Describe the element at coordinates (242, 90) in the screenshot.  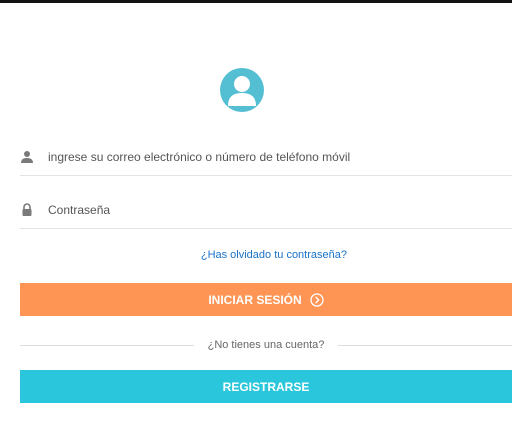
I see `user-avatar-icon` at that location.